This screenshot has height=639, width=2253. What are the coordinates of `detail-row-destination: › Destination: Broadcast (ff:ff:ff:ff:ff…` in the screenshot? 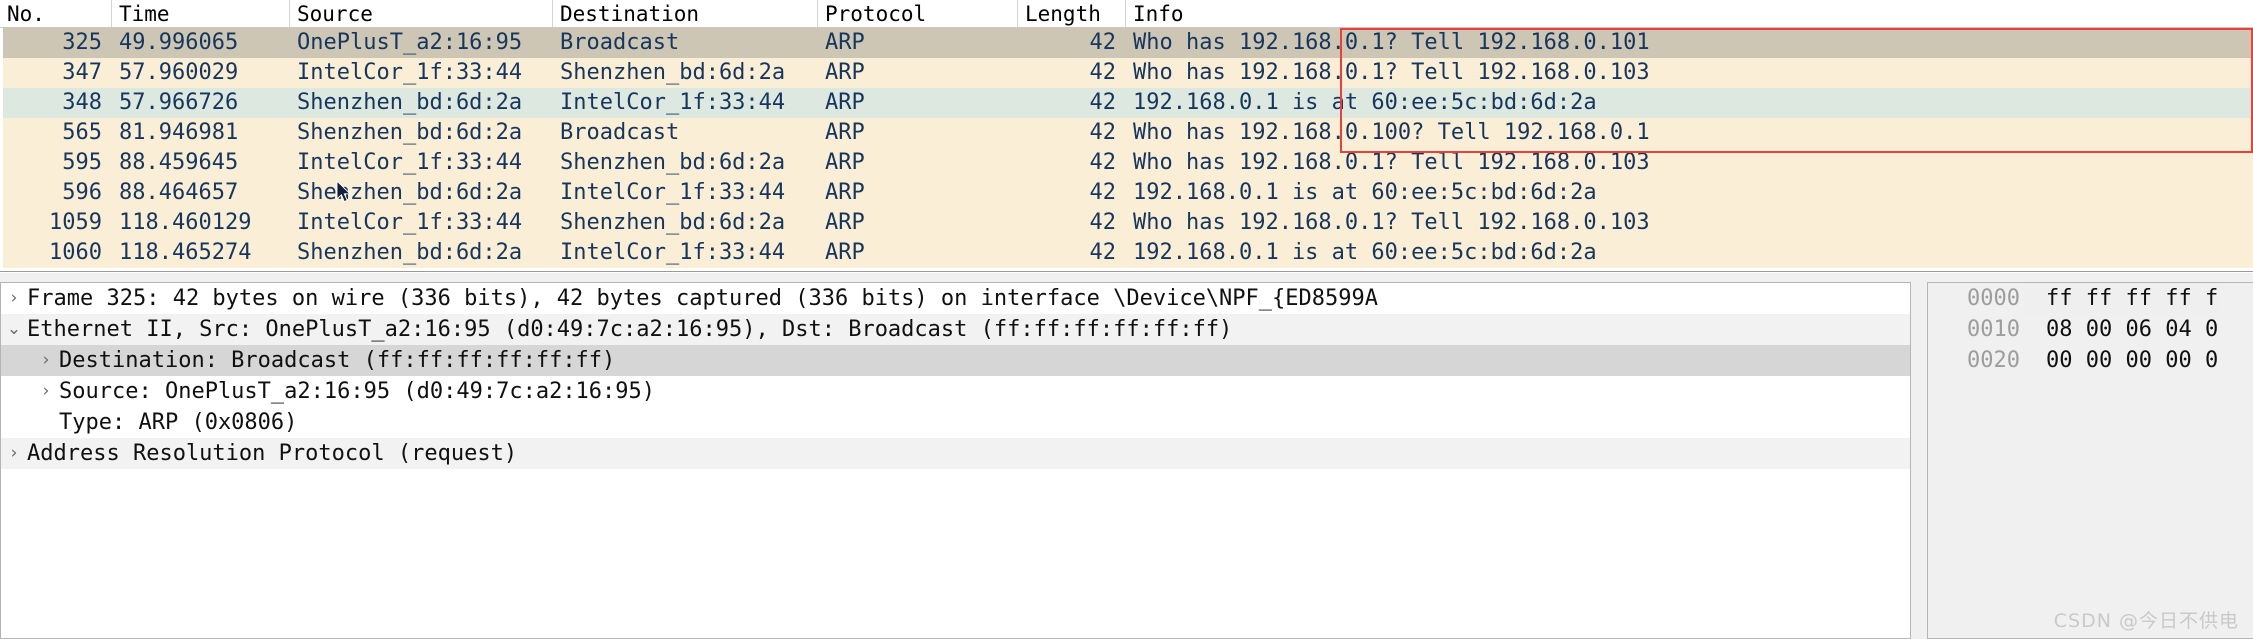 It's located at (955, 360).